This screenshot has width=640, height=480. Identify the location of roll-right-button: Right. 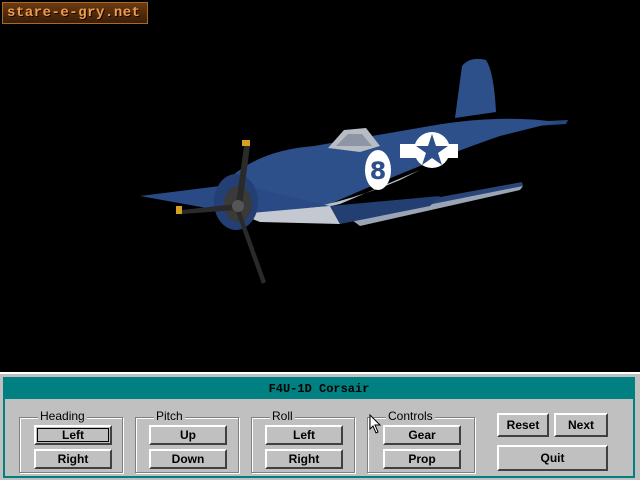
(304, 459).